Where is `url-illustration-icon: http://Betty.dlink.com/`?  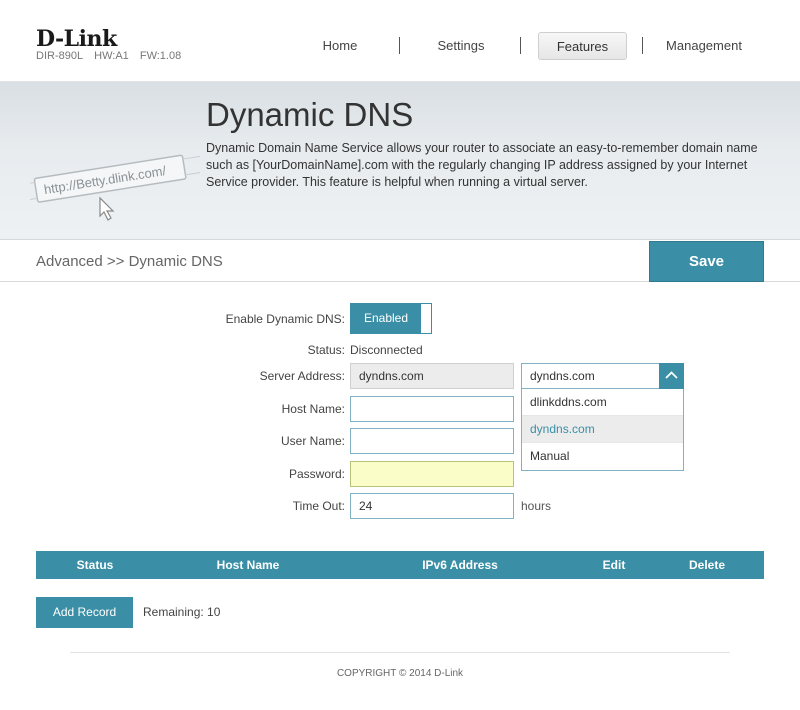 url-illustration-icon: http://Betty.dlink.com/ is located at coordinates (115, 186).